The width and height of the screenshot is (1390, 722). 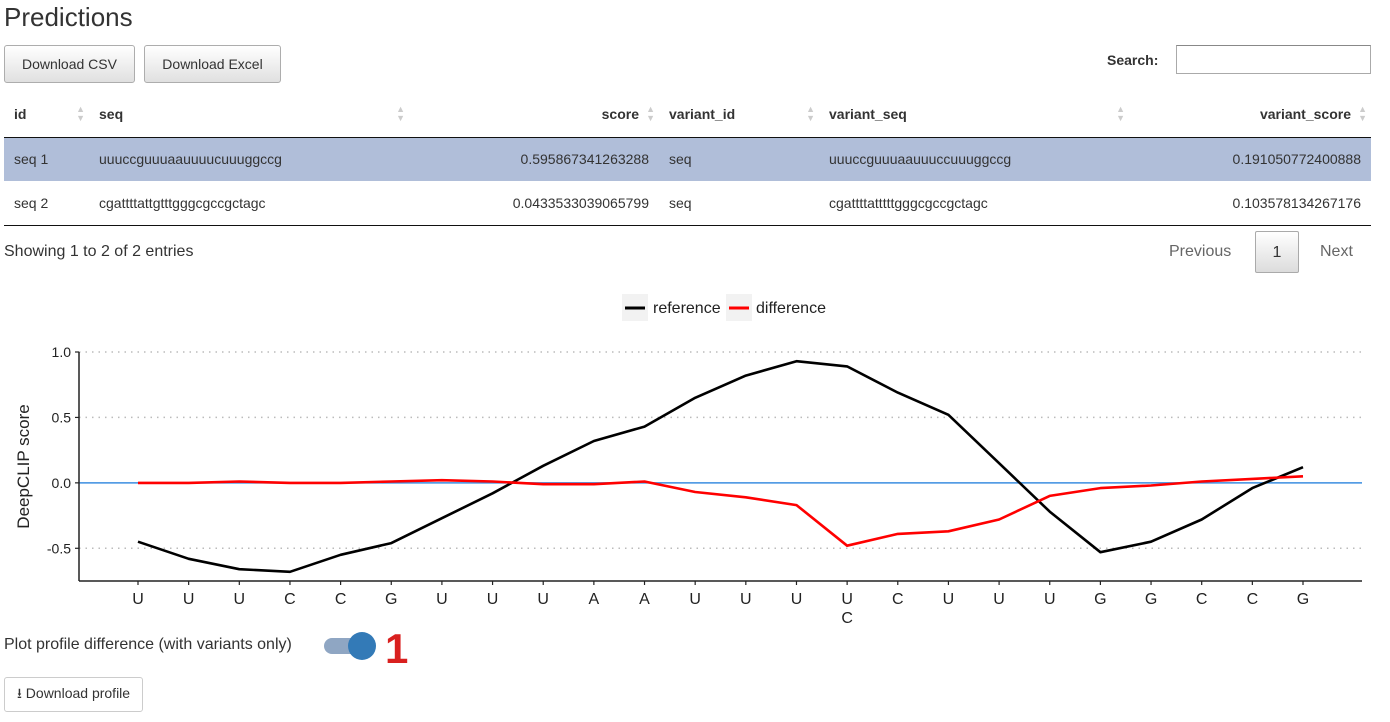 What do you see at coordinates (59, 548) in the screenshot?
I see `y-tick-label: -0.5` at bounding box center [59, 548].